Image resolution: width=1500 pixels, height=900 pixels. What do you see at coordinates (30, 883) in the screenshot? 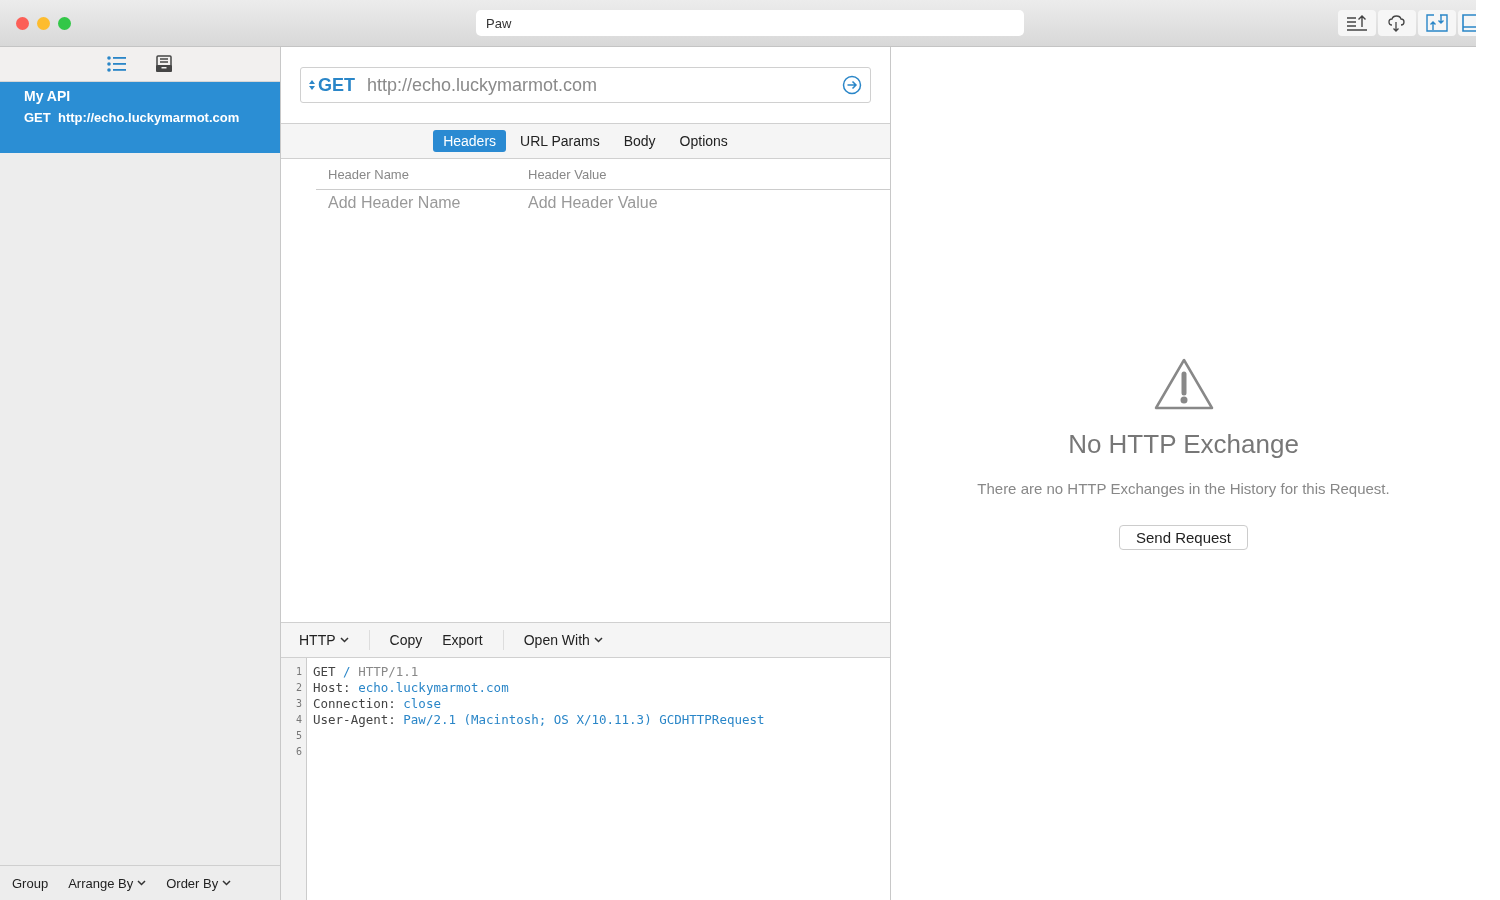
I see `footer-button: Group` at bounding box center [30, 883].